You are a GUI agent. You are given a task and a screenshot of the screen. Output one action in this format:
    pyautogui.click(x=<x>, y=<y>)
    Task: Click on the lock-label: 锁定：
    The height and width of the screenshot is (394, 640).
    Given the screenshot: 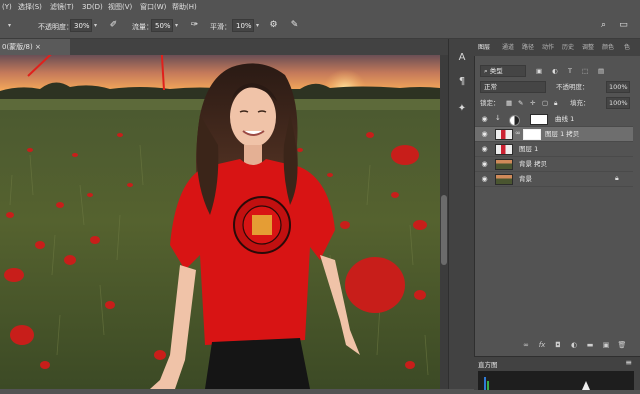 What is the action you would take?
    pyautogui.click(x=490, y=103)
    